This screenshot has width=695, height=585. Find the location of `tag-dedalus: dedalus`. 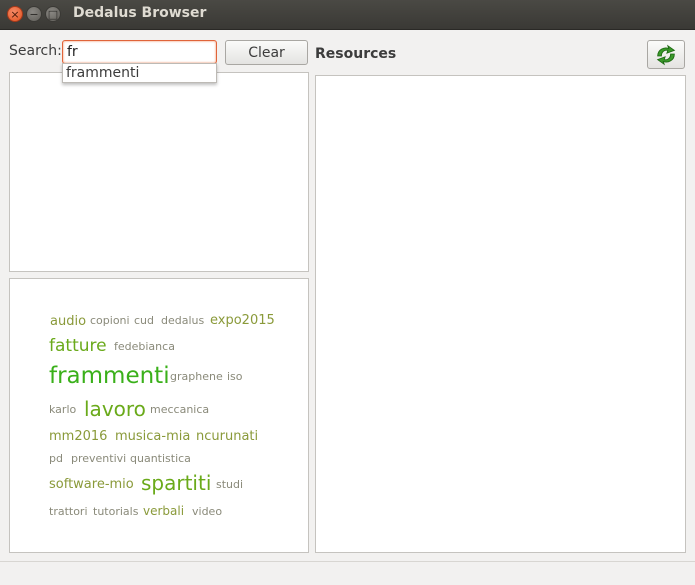

tag-dedalus: dedalus is located at coordinates (182, 320).